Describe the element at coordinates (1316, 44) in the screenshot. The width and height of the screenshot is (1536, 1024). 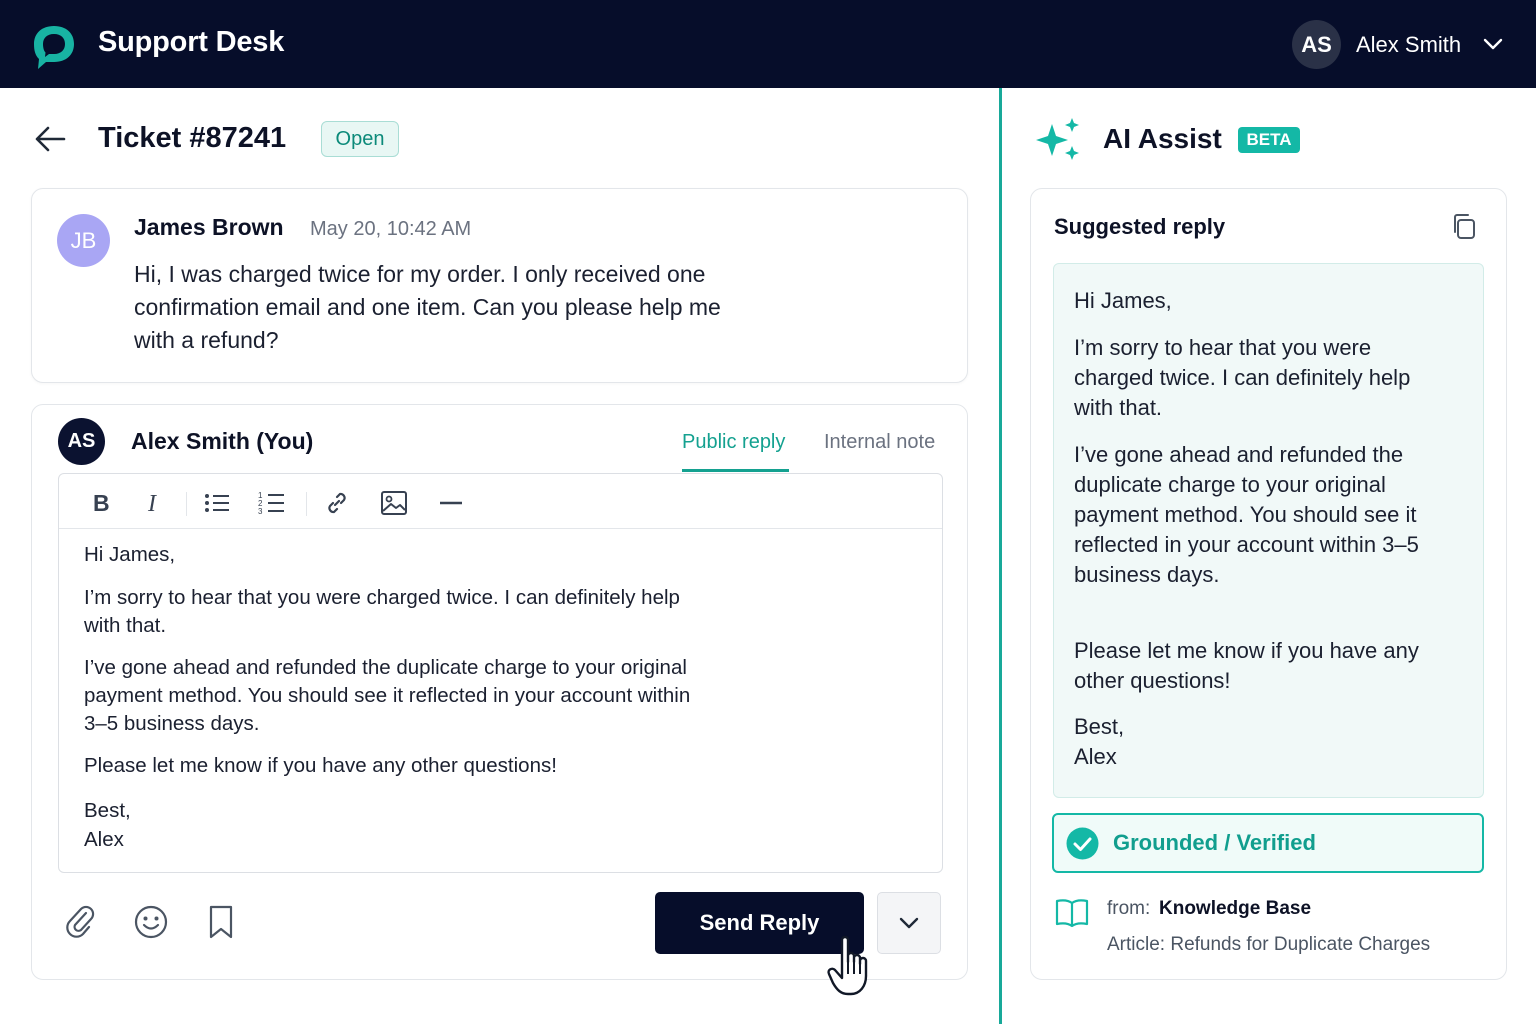
I see `user-avatar: AS` at that location.